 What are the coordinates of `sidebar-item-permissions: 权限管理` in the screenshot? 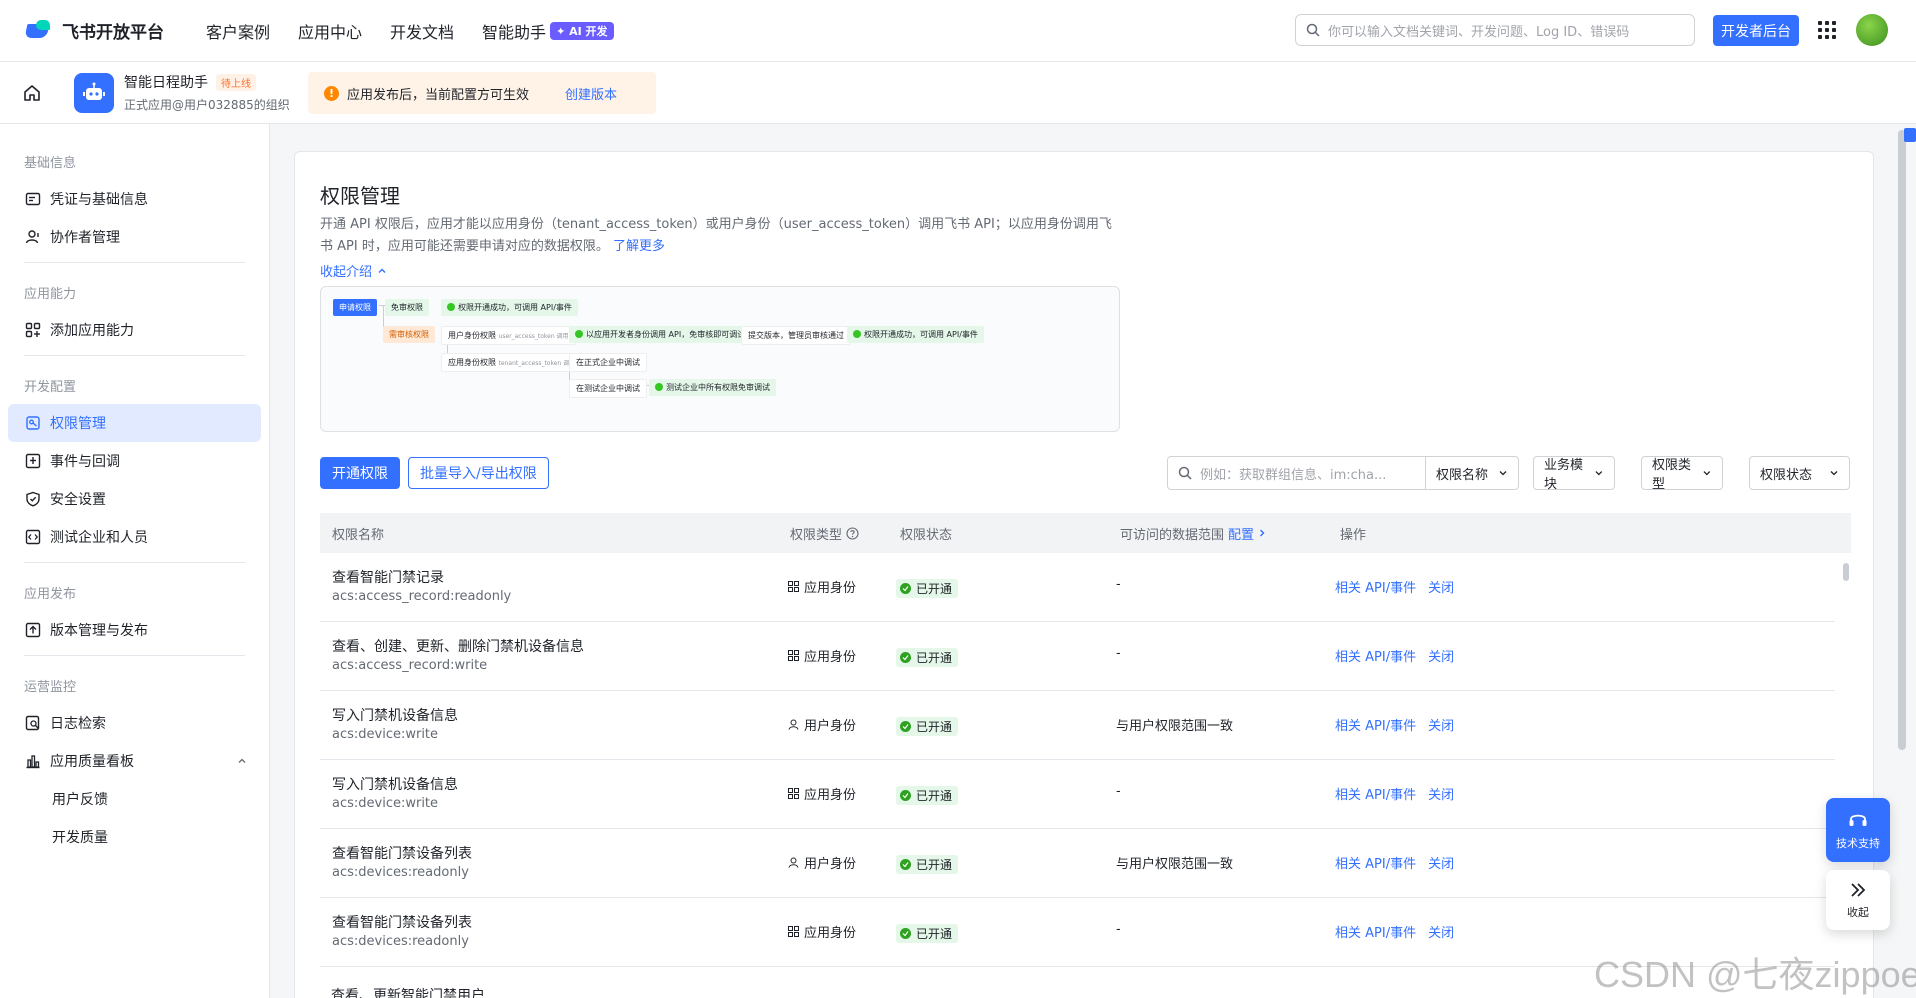 It's located at (134, 423).